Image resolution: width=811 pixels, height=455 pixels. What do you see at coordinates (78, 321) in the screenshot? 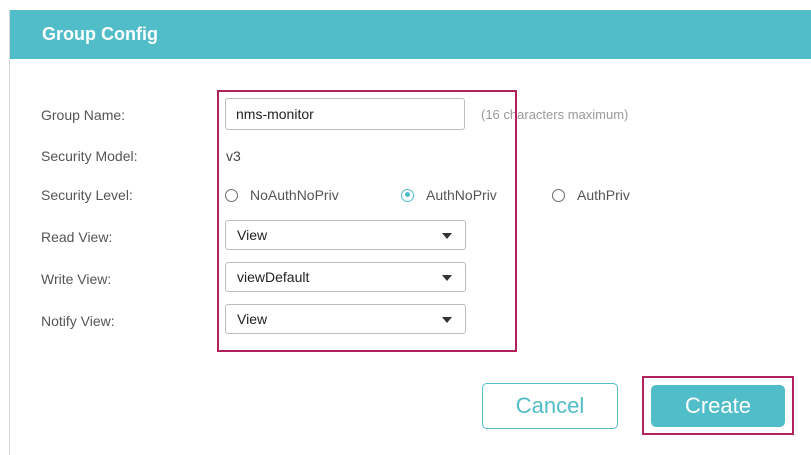
I see `notify-view-label: Notify View:` at bounding box center [78, 321].